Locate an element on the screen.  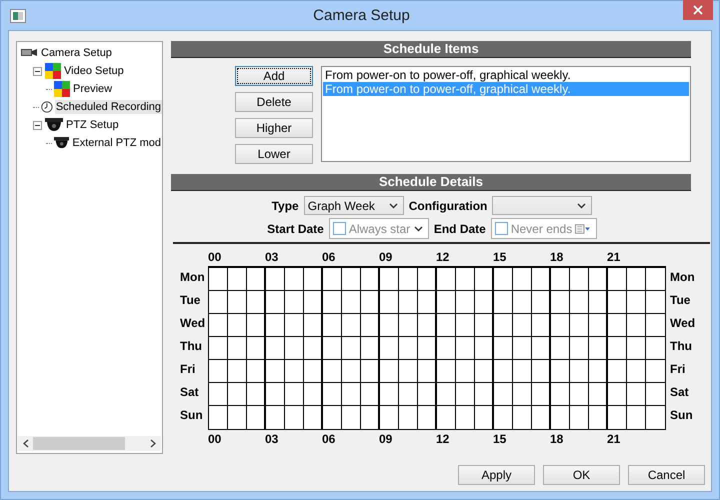
dialog-button: OK is located at coordinates (581, 475).